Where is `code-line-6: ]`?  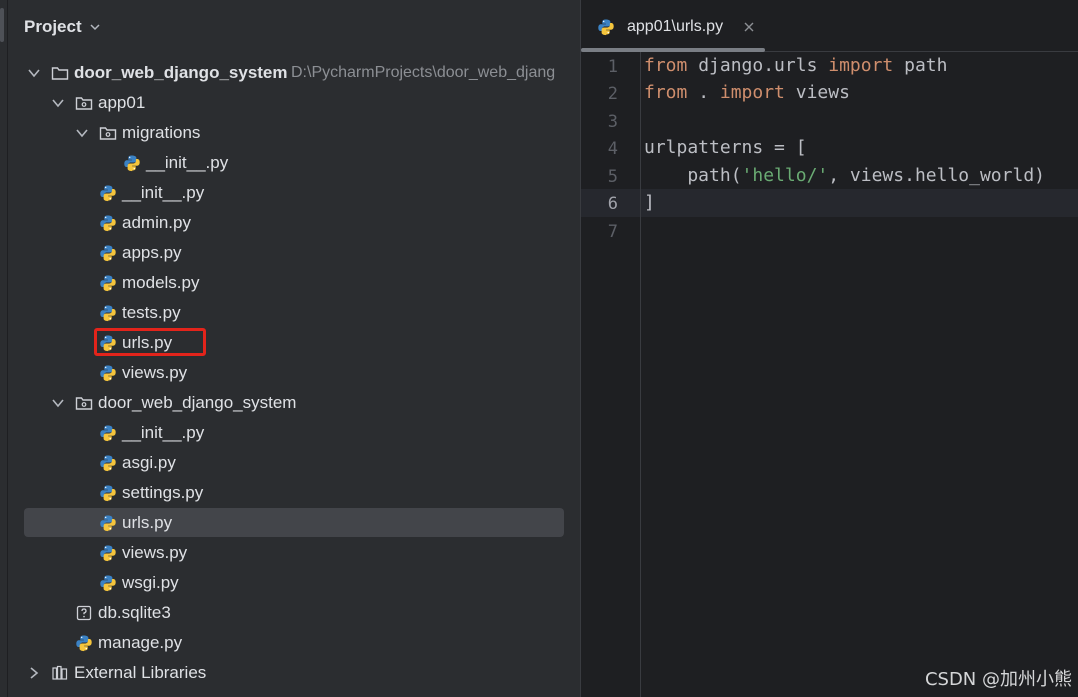 code-line-6: ] is located at coordinates (649, 202).